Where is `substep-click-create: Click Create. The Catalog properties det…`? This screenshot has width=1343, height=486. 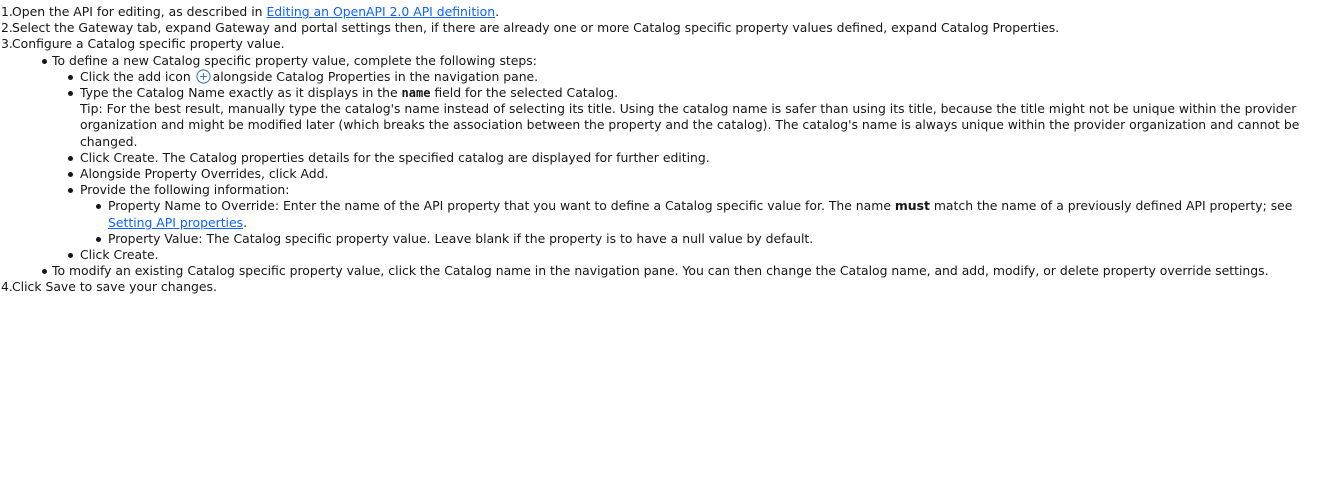 substep-click-create: Click Create. The Catalog properties det… is located at coordinates (702, 158).